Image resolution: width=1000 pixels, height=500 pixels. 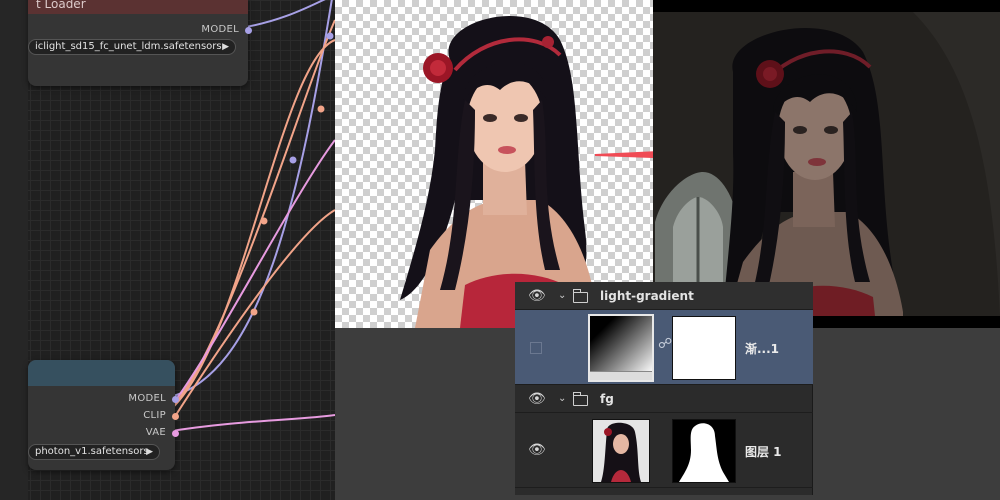 What do you see at coordinates (621, 348) in the screenshot?
I see `gradient-thumbnail` at bounding box center [621, 348].